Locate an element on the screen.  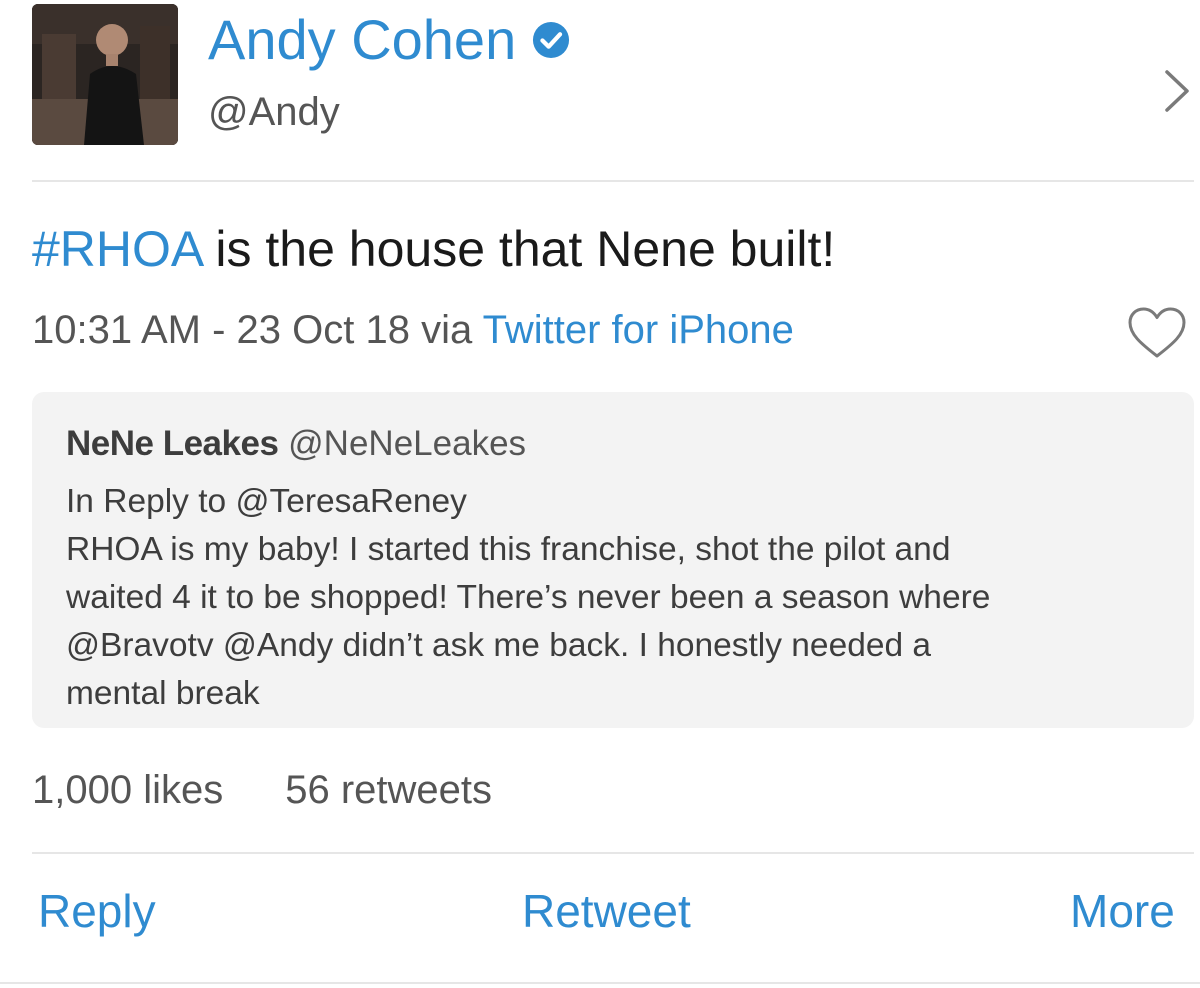
tweet-text: #RHOA is the house that Nene built! is located at coordinates (433, 249).